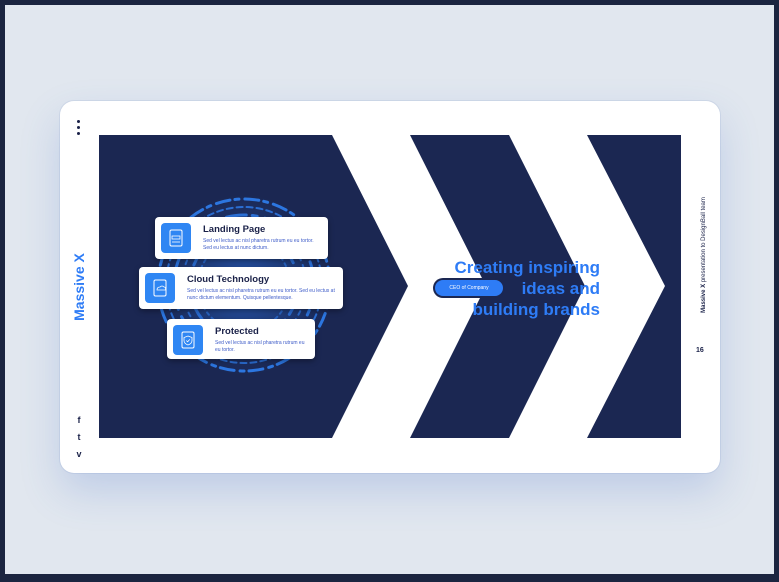  What do you see at coordinates (469, 288) in the screenshot?
I see `ceo-badge: CEO of Company` at bounding box center [469, 288].